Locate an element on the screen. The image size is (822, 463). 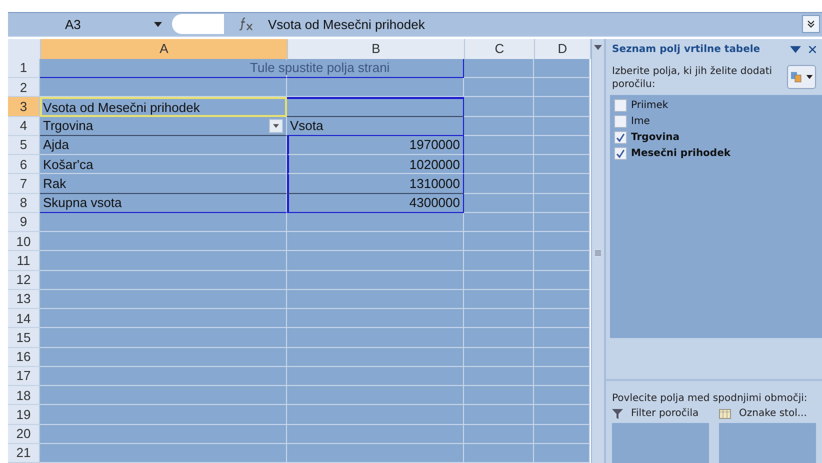
field-item: Priimek is located at coordinates (716, 105).